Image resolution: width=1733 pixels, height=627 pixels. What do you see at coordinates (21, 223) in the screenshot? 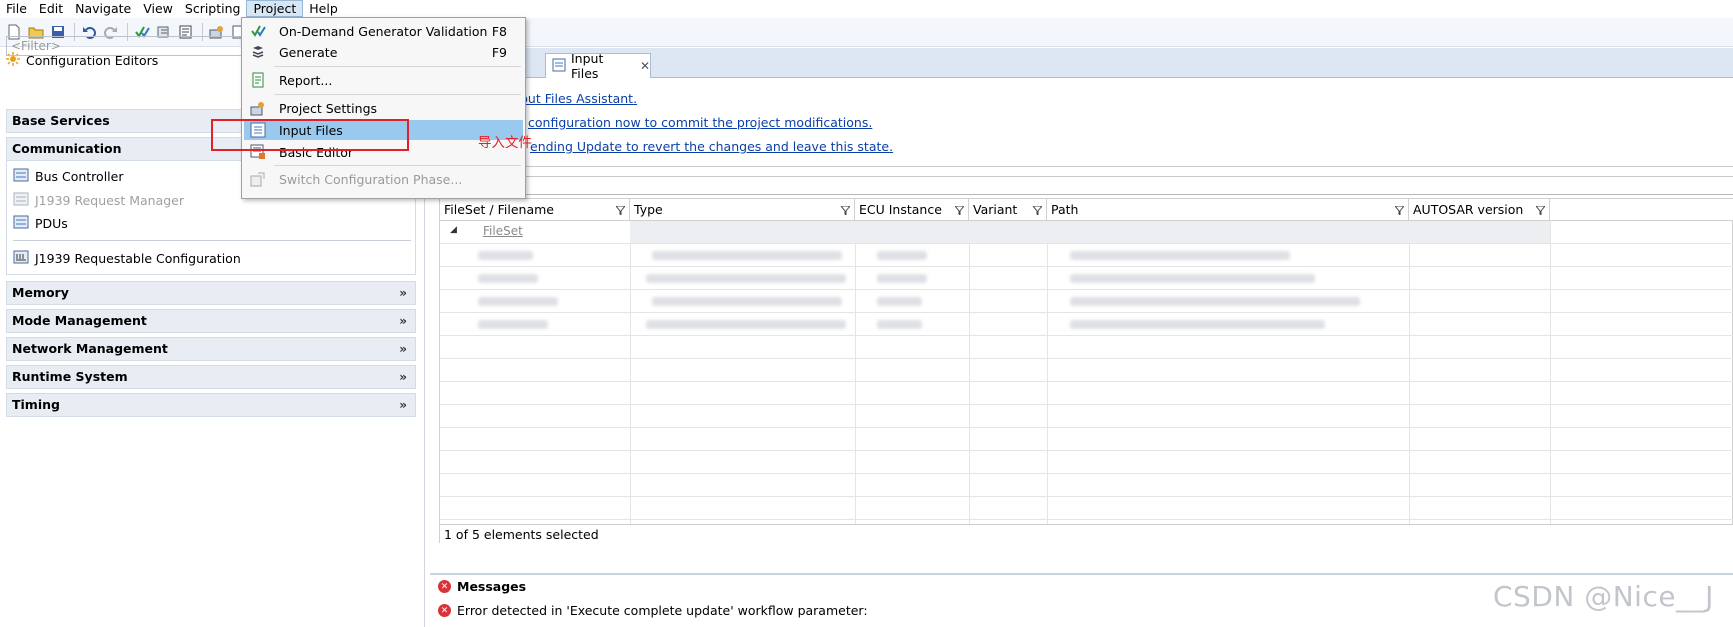
I see `pdus-icon` at bounding box center [21, 223].